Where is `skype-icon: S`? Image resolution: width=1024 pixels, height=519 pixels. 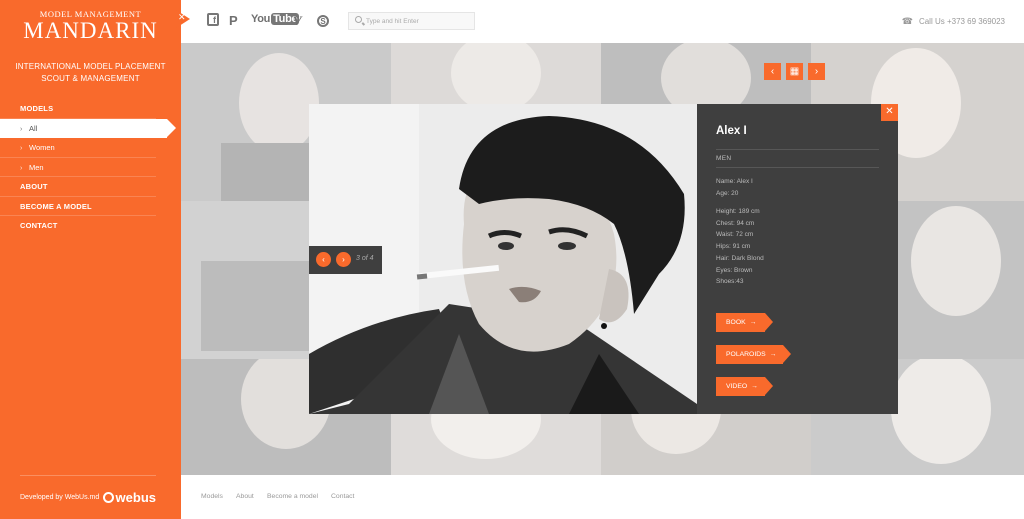 skype-icon: S is located at coordinates (323, 21).